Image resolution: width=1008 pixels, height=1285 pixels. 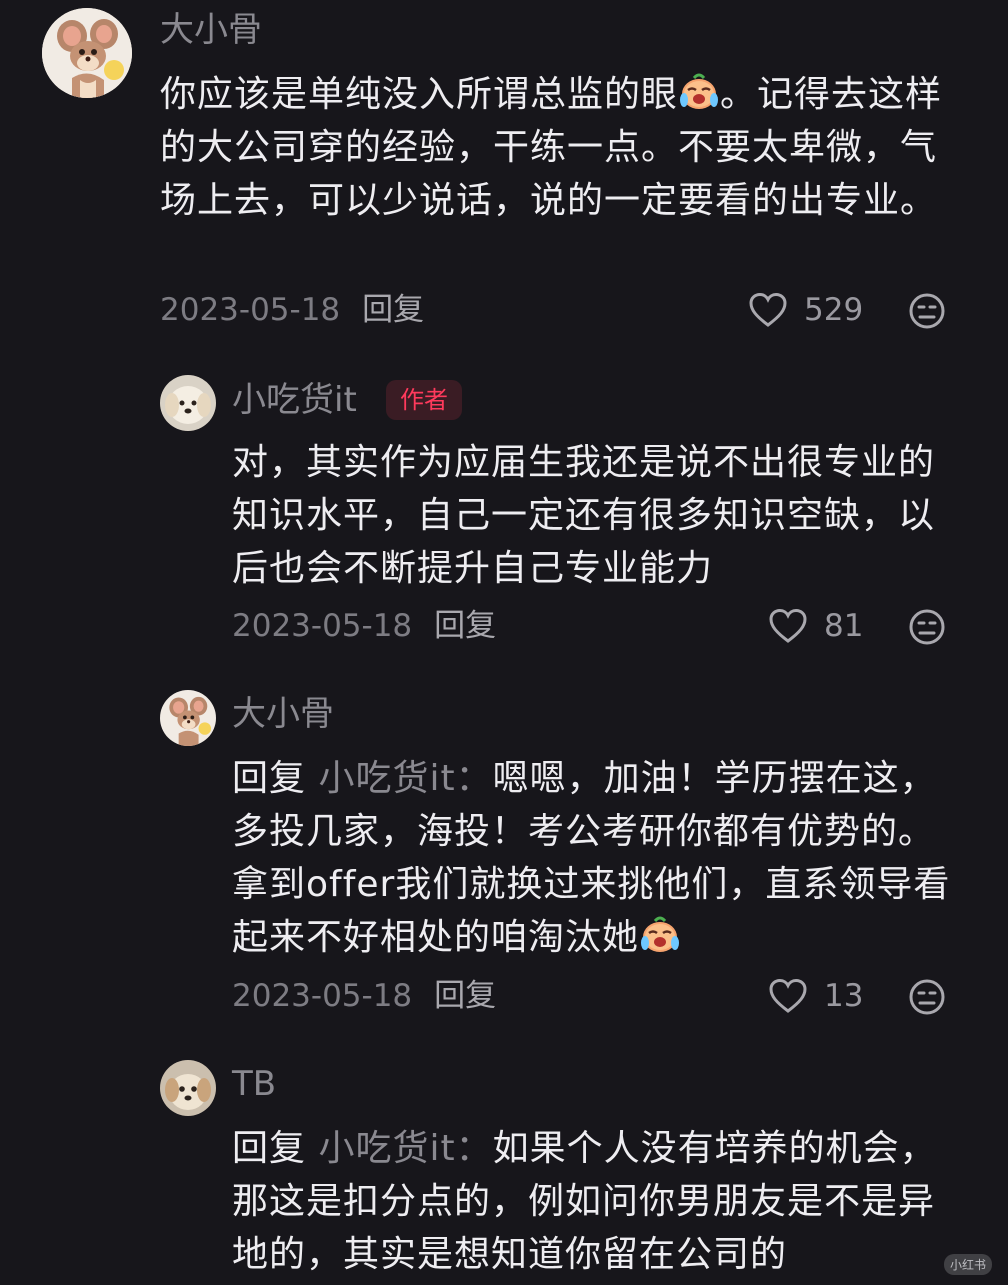 I want to click on like-count: 81, so click(x=844, y=626).